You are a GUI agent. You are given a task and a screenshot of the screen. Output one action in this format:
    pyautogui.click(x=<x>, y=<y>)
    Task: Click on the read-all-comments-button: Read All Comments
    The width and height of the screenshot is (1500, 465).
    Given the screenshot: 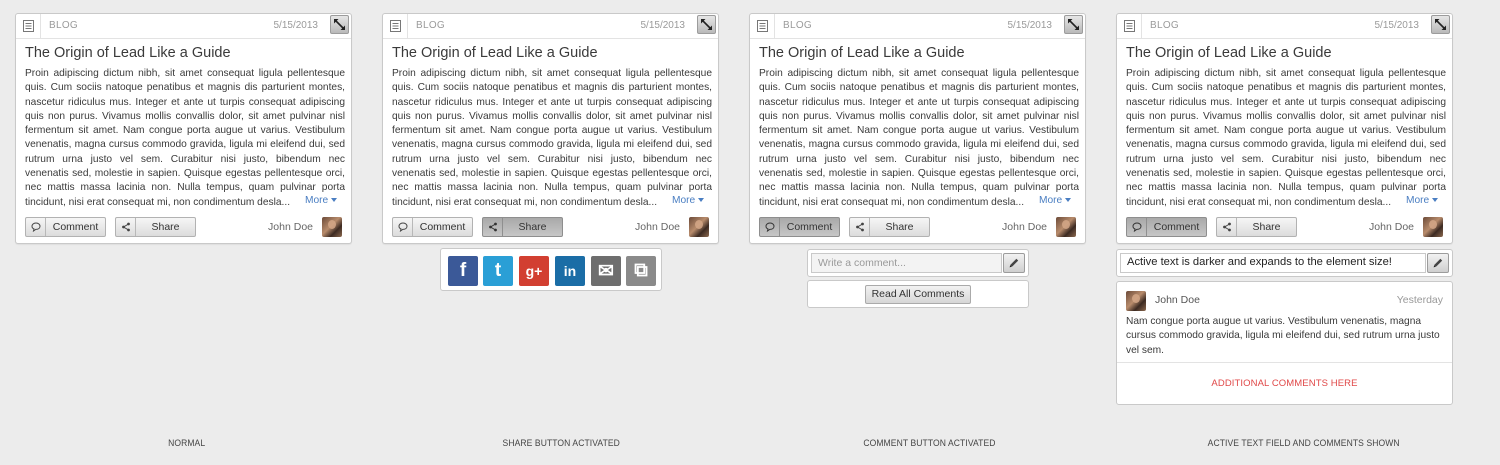 What is the action you would take?
    pyautogui.click(x=918, y=294)
    